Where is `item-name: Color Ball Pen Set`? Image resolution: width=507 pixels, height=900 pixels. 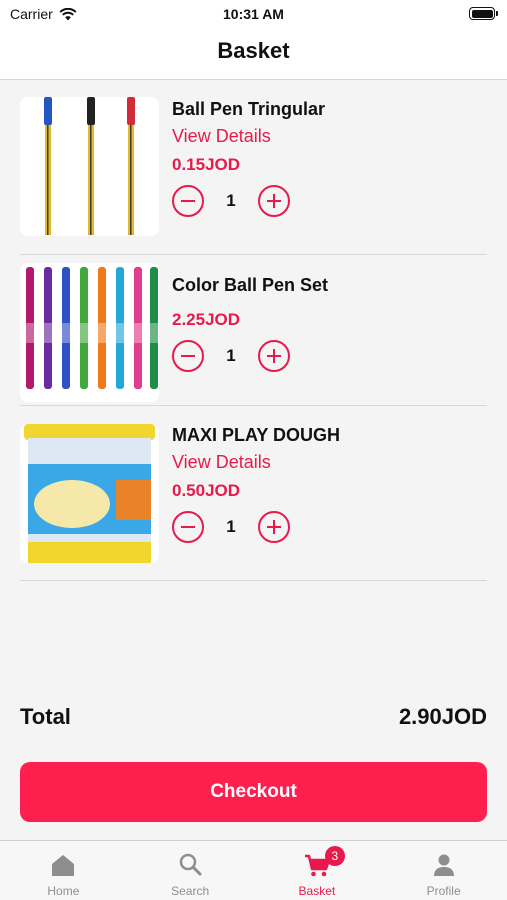
item-name: Color Ball Pen Set is located at coordinates (250, 285).